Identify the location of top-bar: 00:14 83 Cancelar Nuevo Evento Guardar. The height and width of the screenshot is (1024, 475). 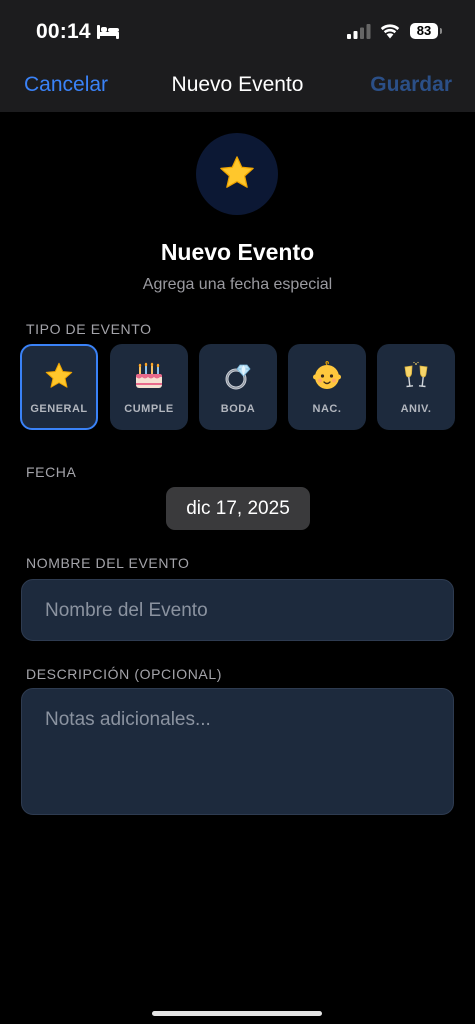
(237, 56).